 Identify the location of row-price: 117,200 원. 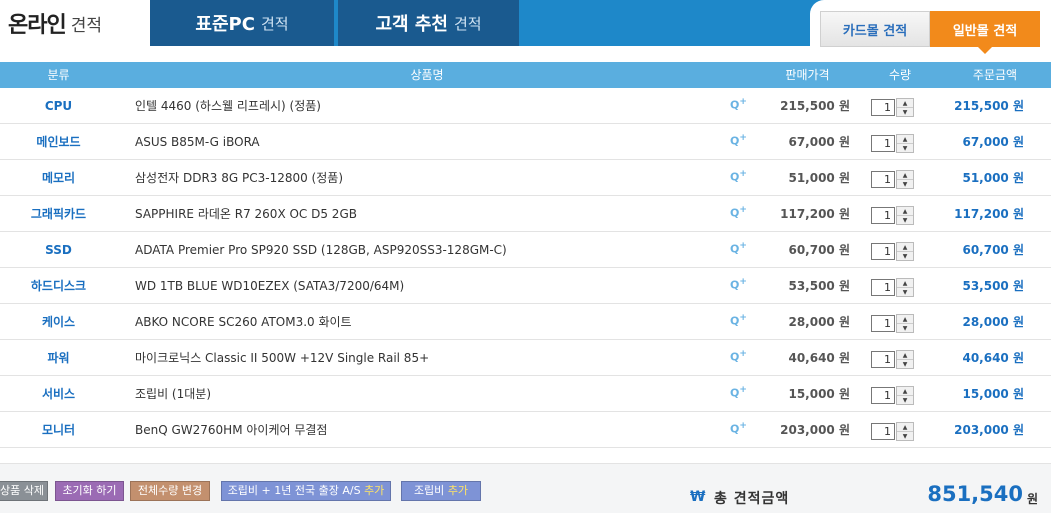
(815, 214).